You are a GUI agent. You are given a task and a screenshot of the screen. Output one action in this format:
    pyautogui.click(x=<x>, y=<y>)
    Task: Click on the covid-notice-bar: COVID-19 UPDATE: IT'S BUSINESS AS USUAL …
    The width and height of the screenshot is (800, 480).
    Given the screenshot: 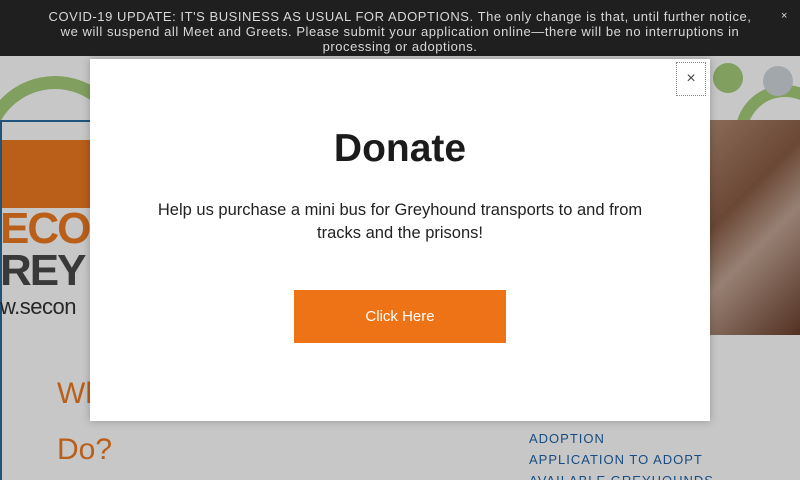 What is the action you would take?
    pyautogui.click(x=400, y=28)
    